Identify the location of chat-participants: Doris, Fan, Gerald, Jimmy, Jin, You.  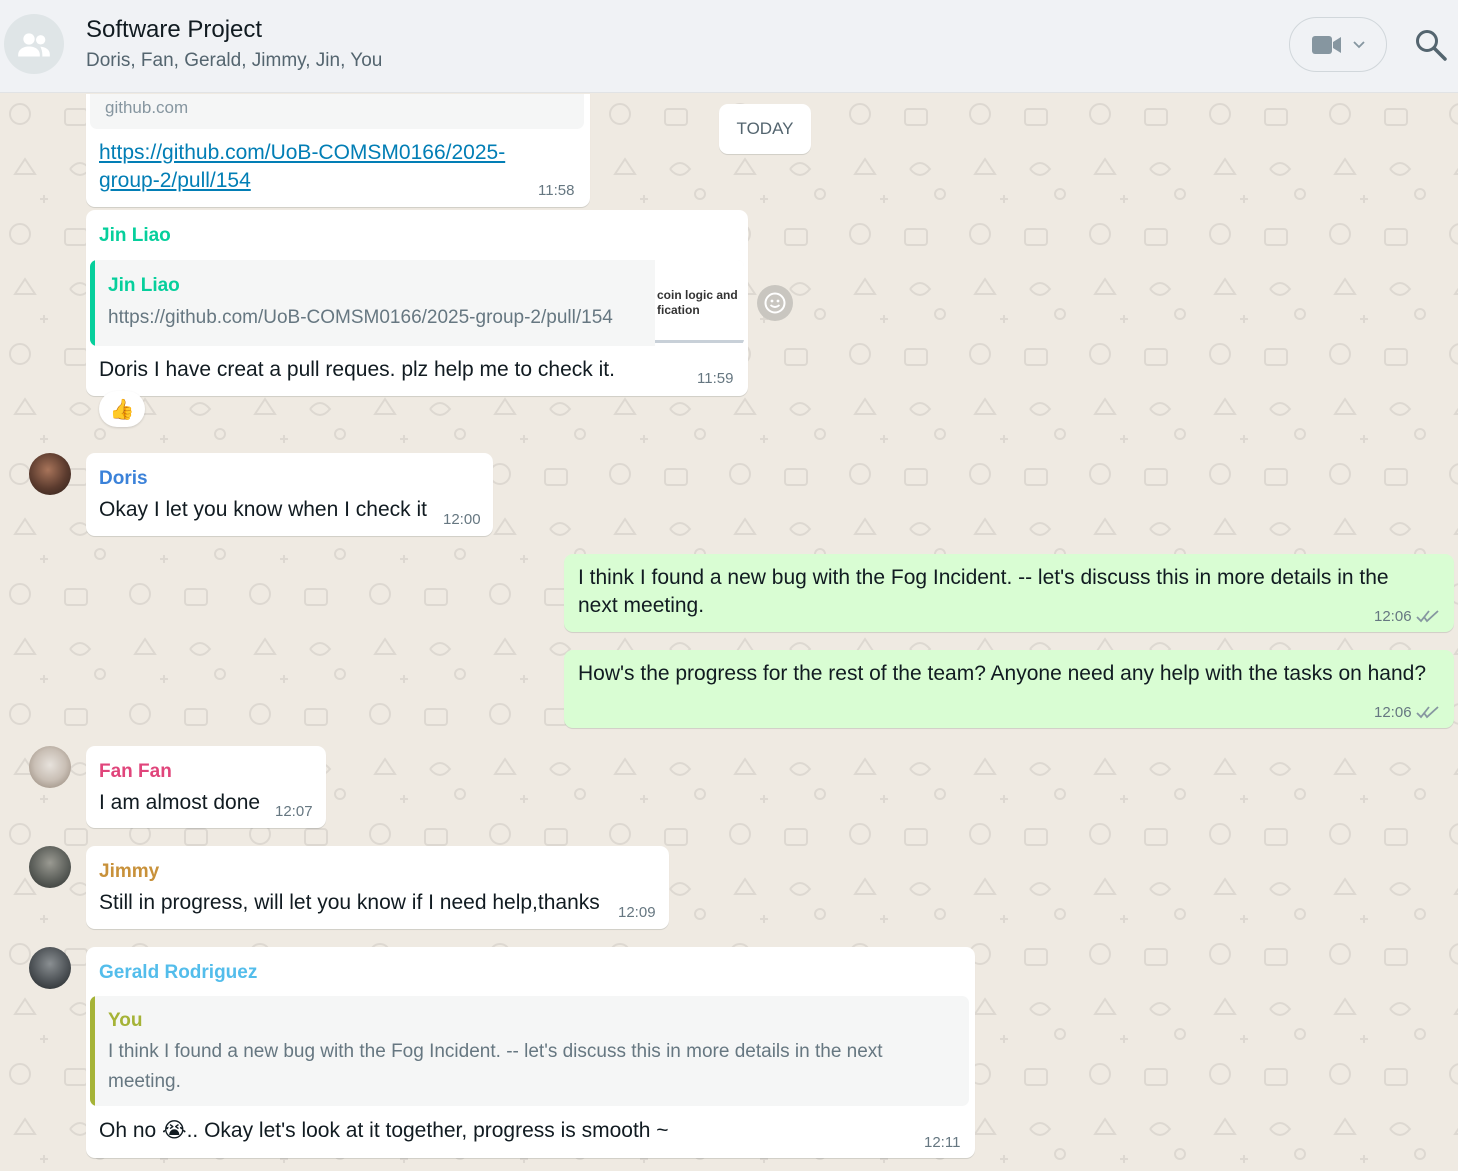
(234, 61).